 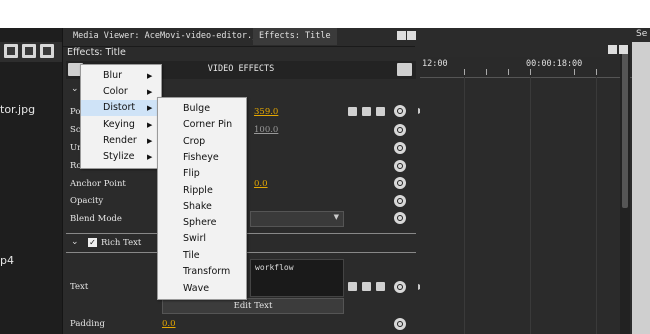 I want to click on submenu-item-swirl: Swirl, so click(x=202, y=239).